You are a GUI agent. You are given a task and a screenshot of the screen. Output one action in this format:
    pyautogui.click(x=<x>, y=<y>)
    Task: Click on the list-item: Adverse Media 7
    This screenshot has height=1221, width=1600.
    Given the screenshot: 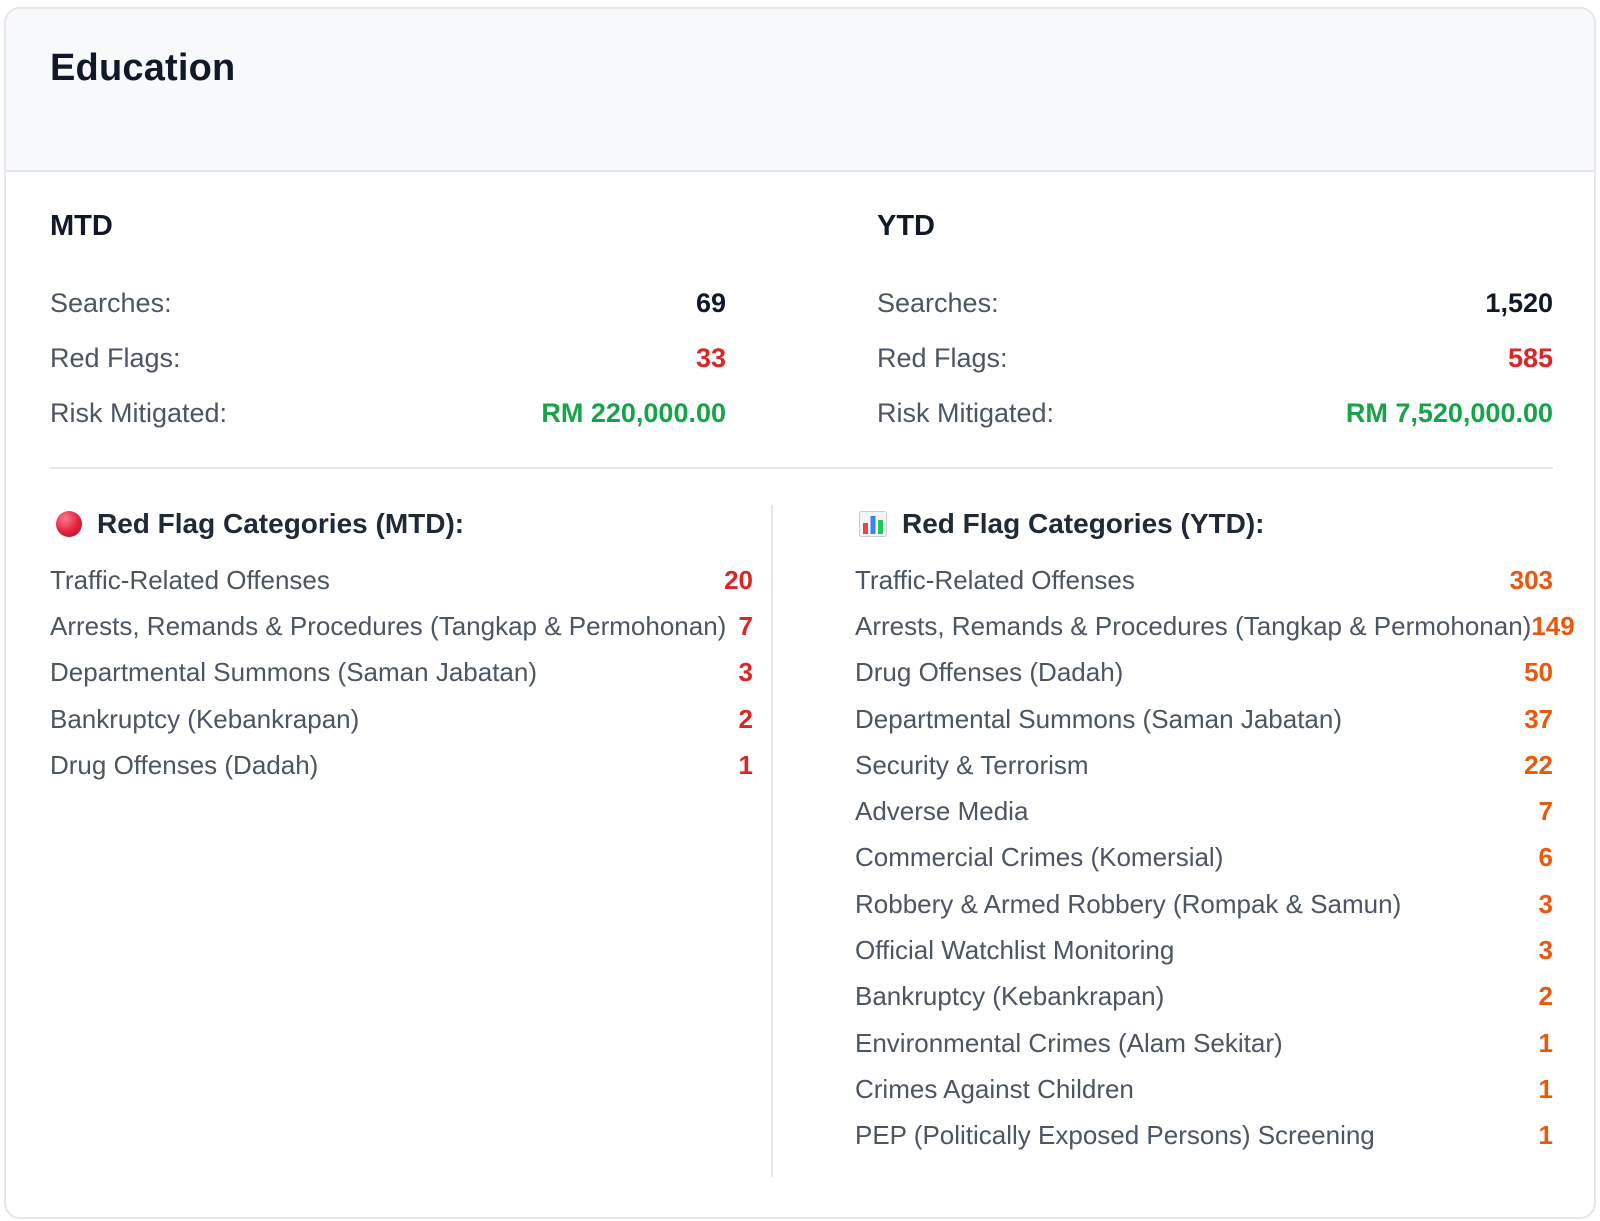 What is the action you would take?
    pyautogui.click(x=1204, y=811)
    